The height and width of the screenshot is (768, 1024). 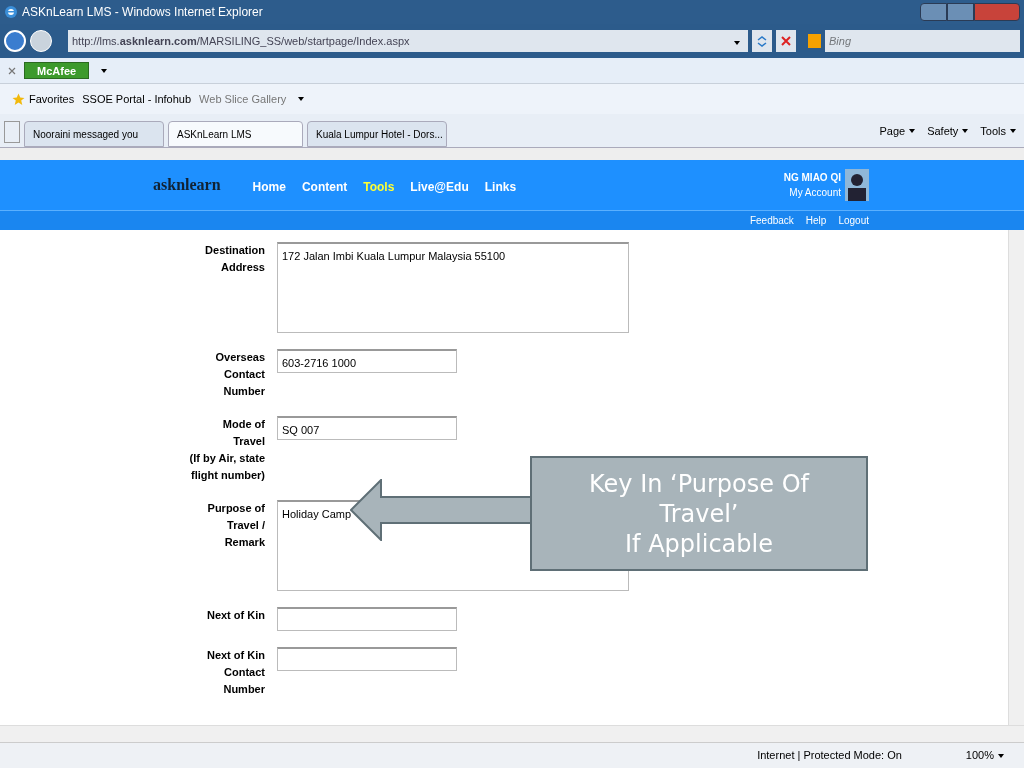 What do you see at coordinates (187, 185) in the screenshot?
I see `site-logo: asknlearn` at bounding box center [187, 185].